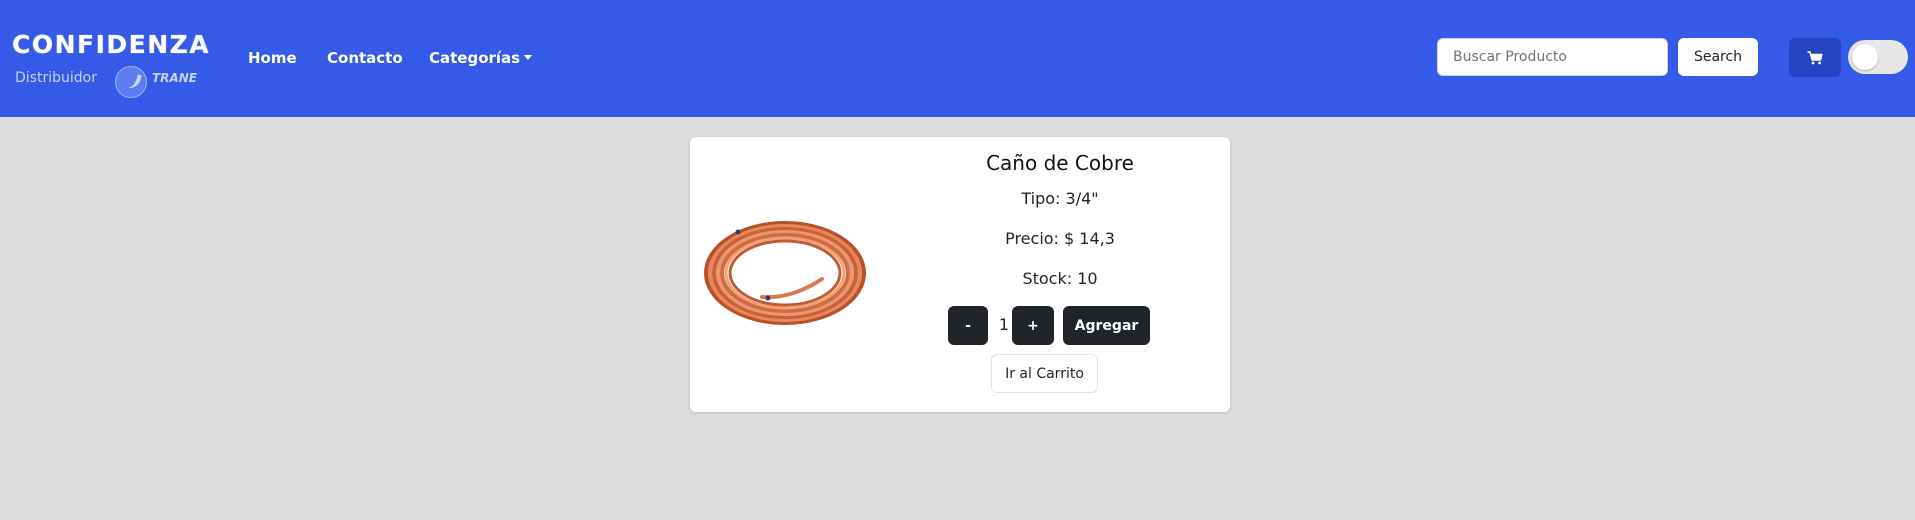  I want to click on cart-button, so click(1815, 57).